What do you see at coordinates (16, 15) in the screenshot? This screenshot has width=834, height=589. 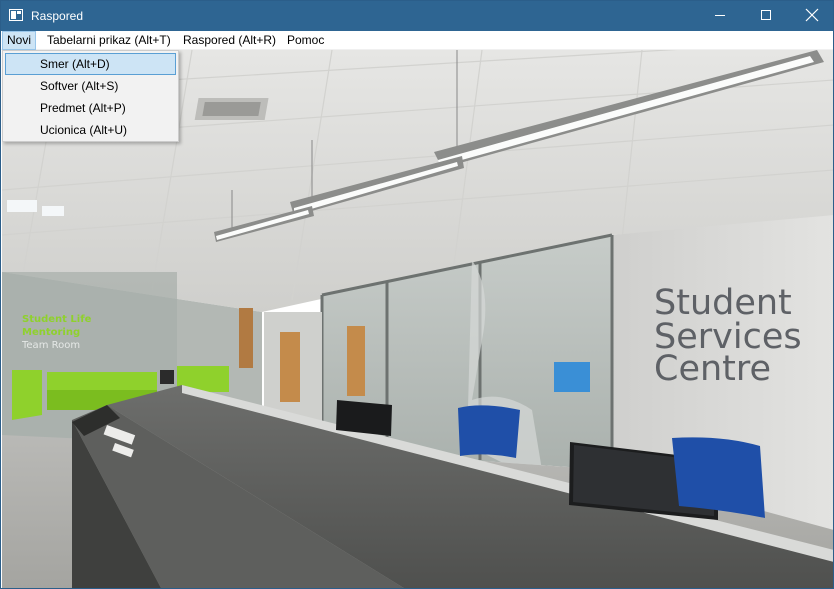 I see `app-icon` at bounding box center [16, 15].